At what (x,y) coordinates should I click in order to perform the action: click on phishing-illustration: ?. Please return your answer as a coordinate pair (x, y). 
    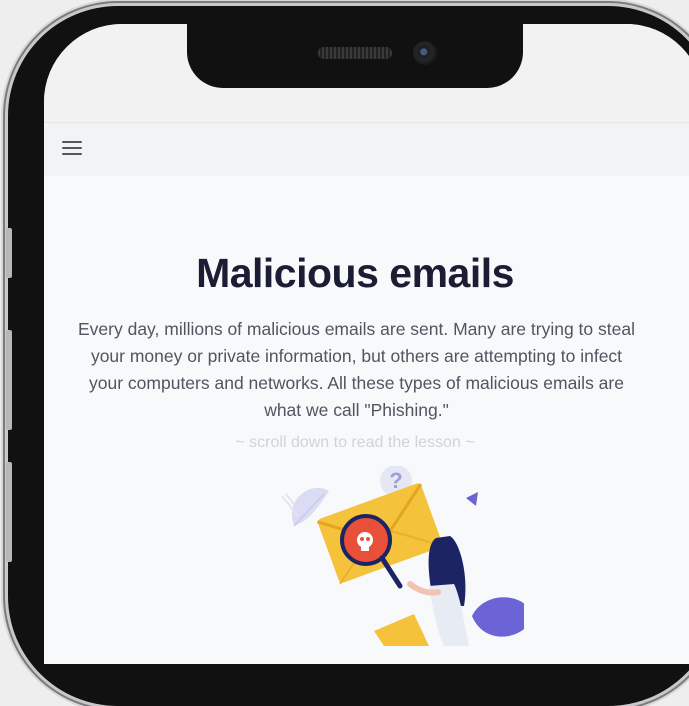
    Looking at the image, I should click on (402, 556).